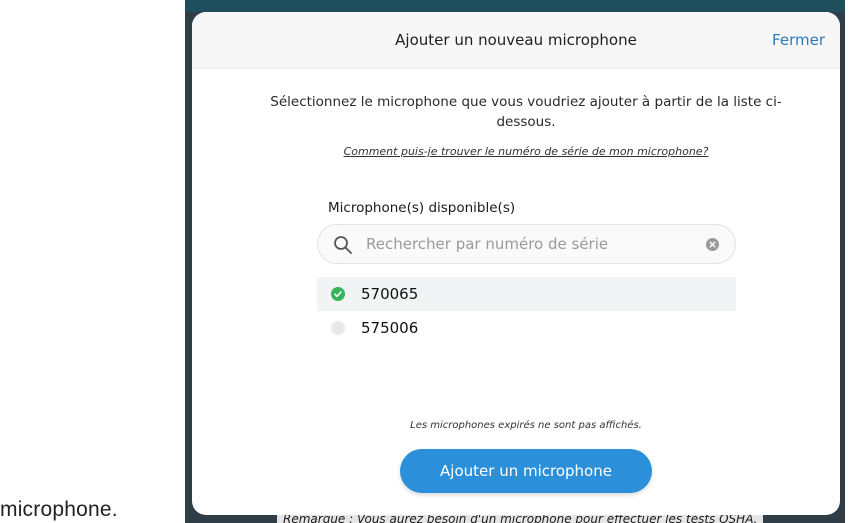 This screenshot has height=523, width=854. Describe the element at coordinates (798, 40) in the screenshot. I see `close-button: Fermer` at that location.